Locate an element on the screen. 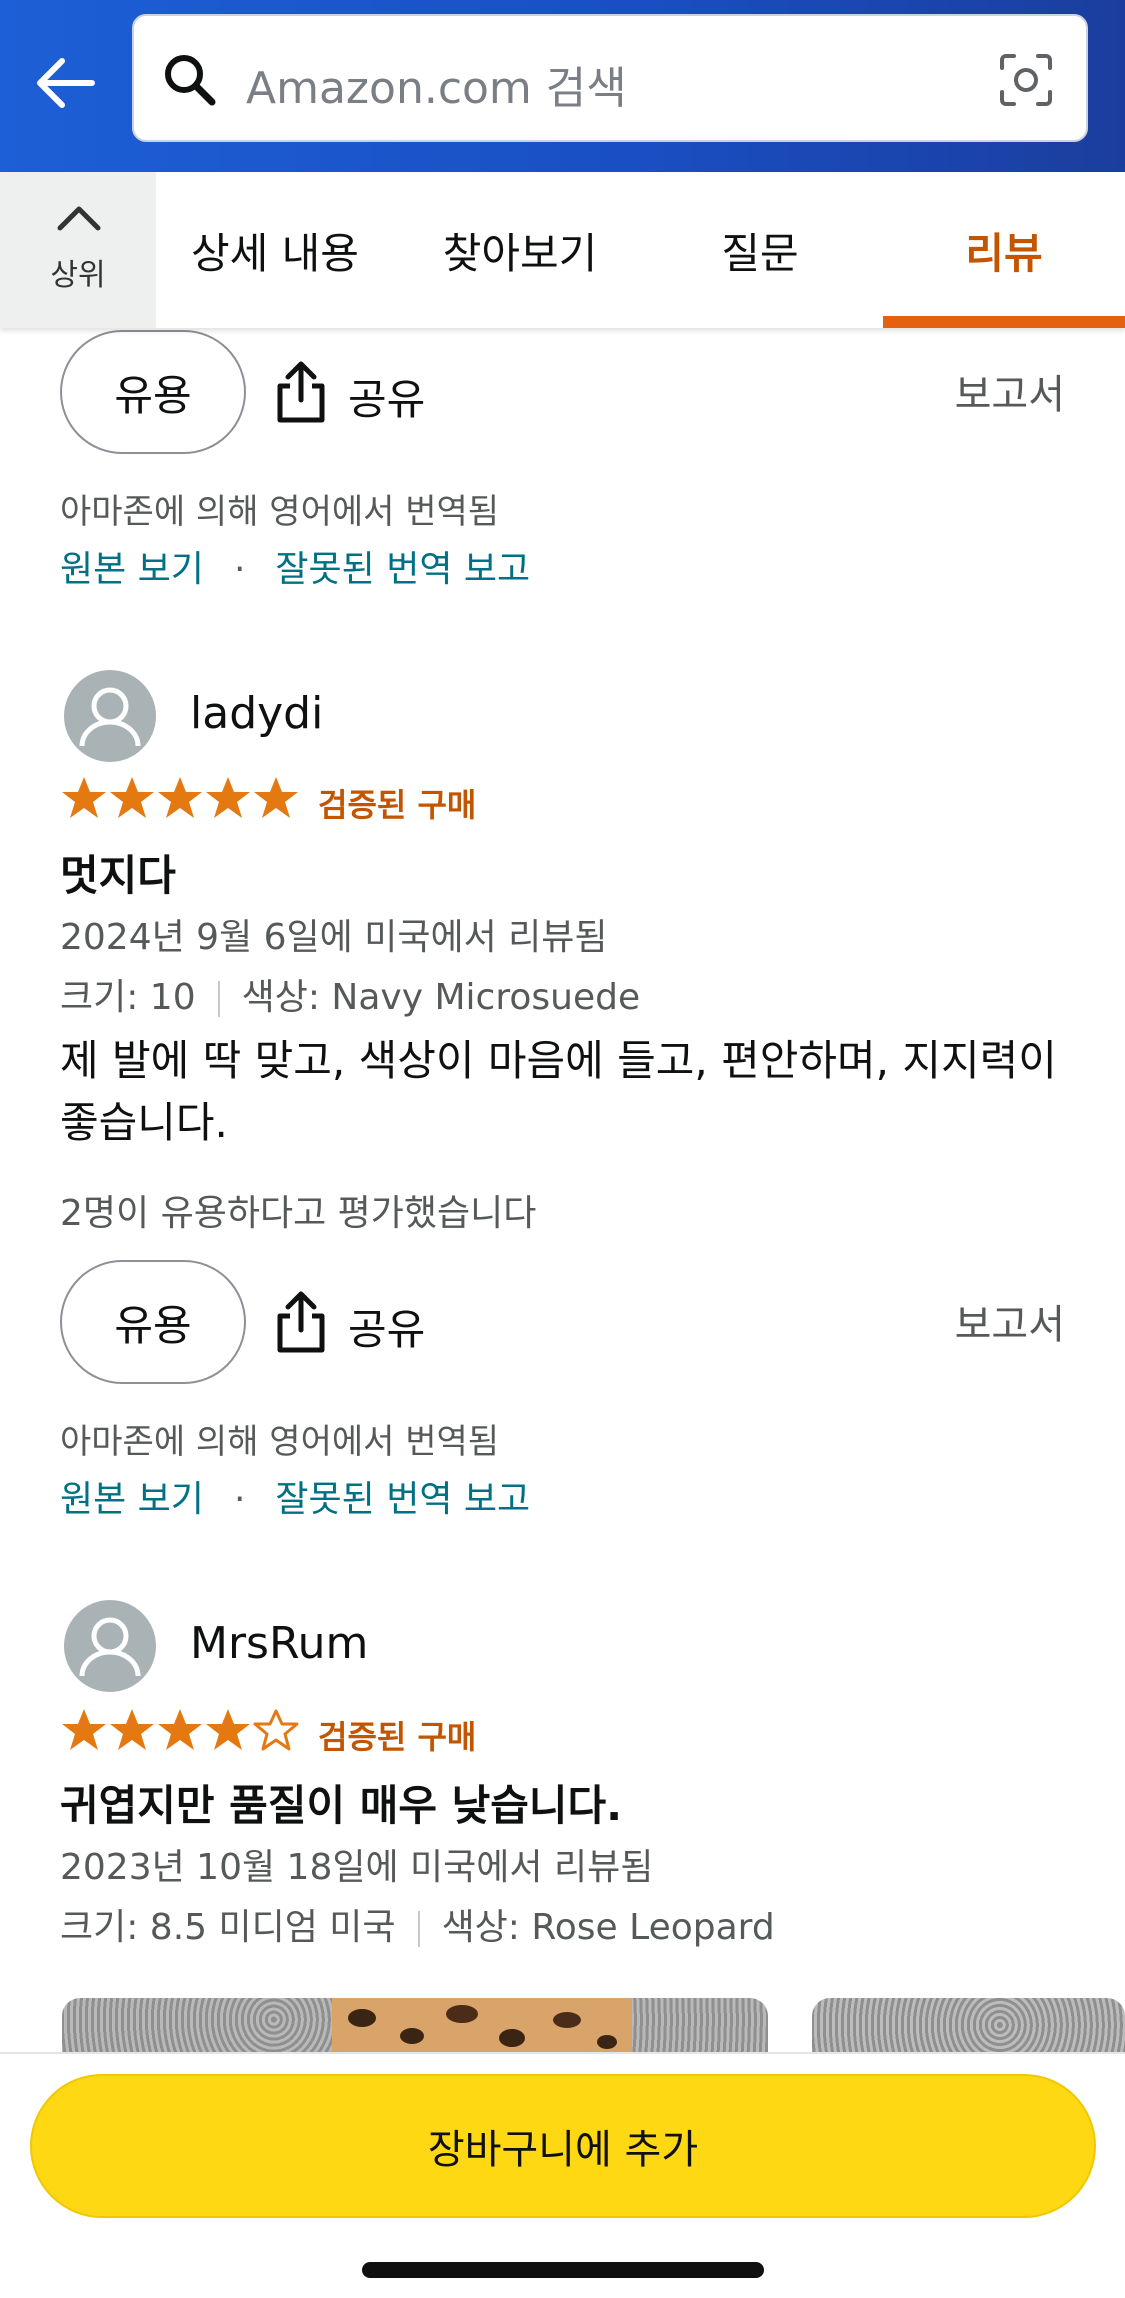 Image resolution: width=1125 pixels, height=2298 pixels. helpful-count: 2명이 유용하다고 평가했습니다 is located at coordinates (298, 1213).